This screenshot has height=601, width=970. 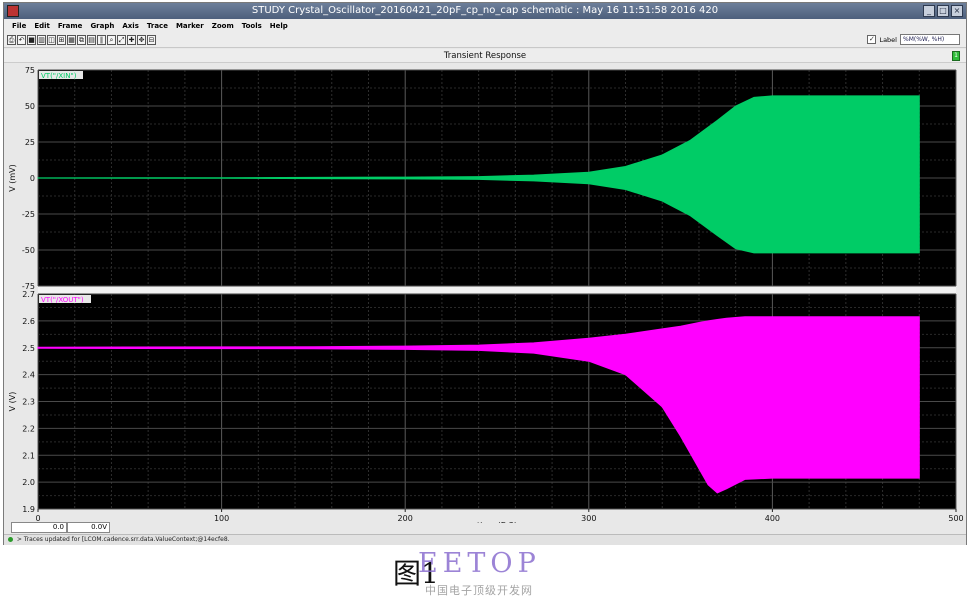 What do you see at coordinates (485, 56) in the screenshot?
I see `chart-title: Transient Response` at bounding box center [485, 56].